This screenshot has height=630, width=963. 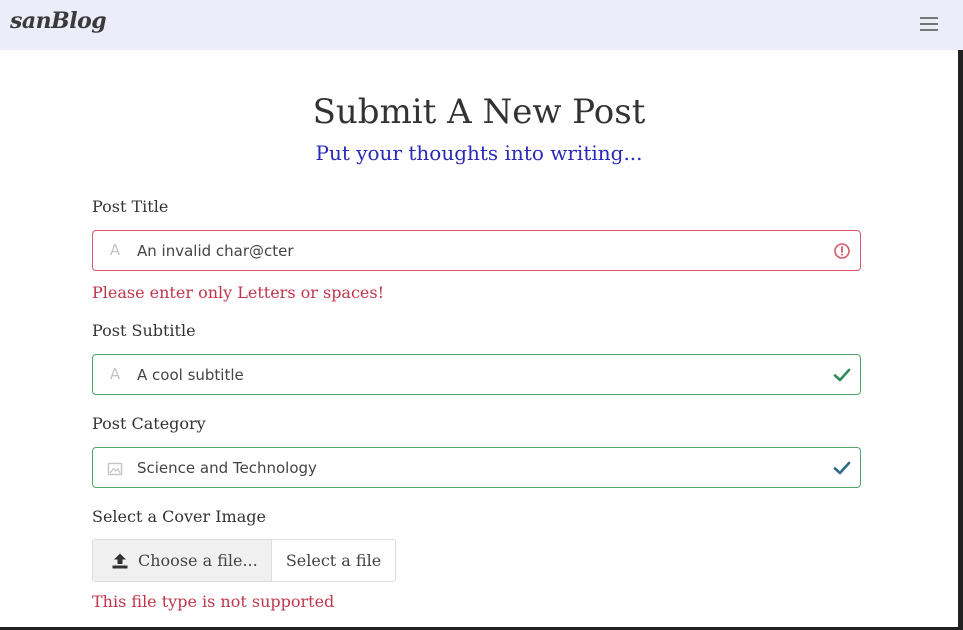 I want to click on exclamation-circle-icon, so click(x=842, y=251).